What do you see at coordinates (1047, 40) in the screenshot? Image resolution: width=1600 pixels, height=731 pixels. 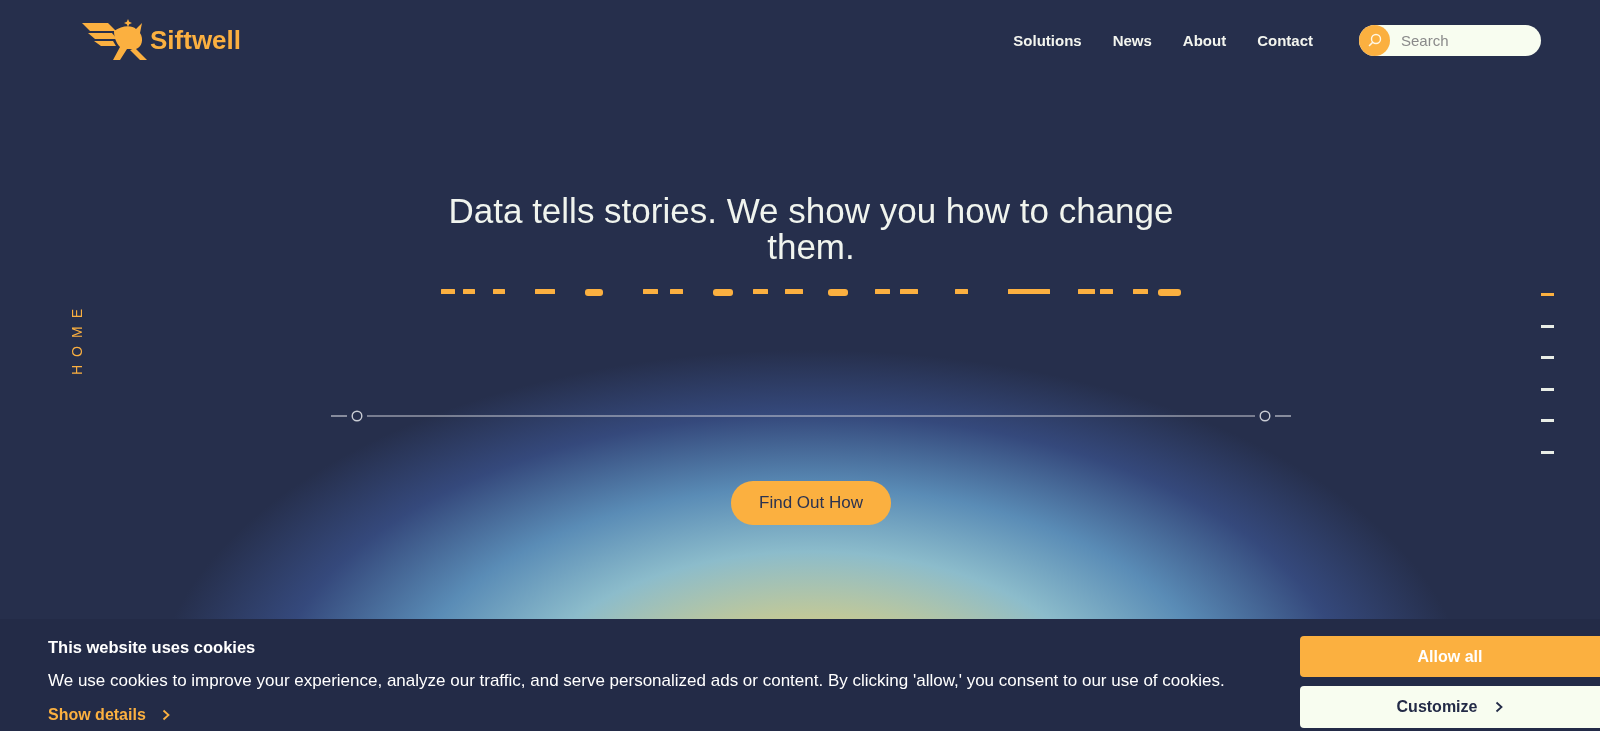 I see `nav-link: Solutions` at bounding box center [1047, 40].